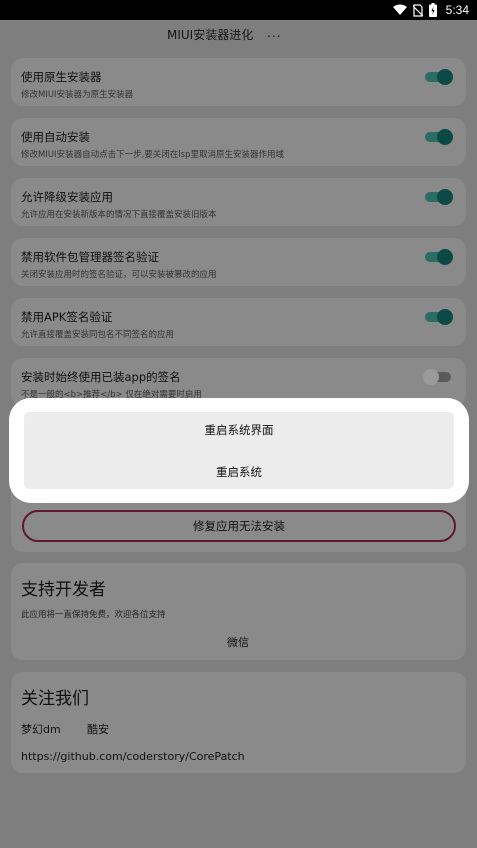 Image resolution: width=477 pixels, height=848 pixels. What do you see at coordinates (101, 377) in the screenshot?
I see `setting-title: 安装时始终使用已装app的签名` at bounding box center [101, 377].